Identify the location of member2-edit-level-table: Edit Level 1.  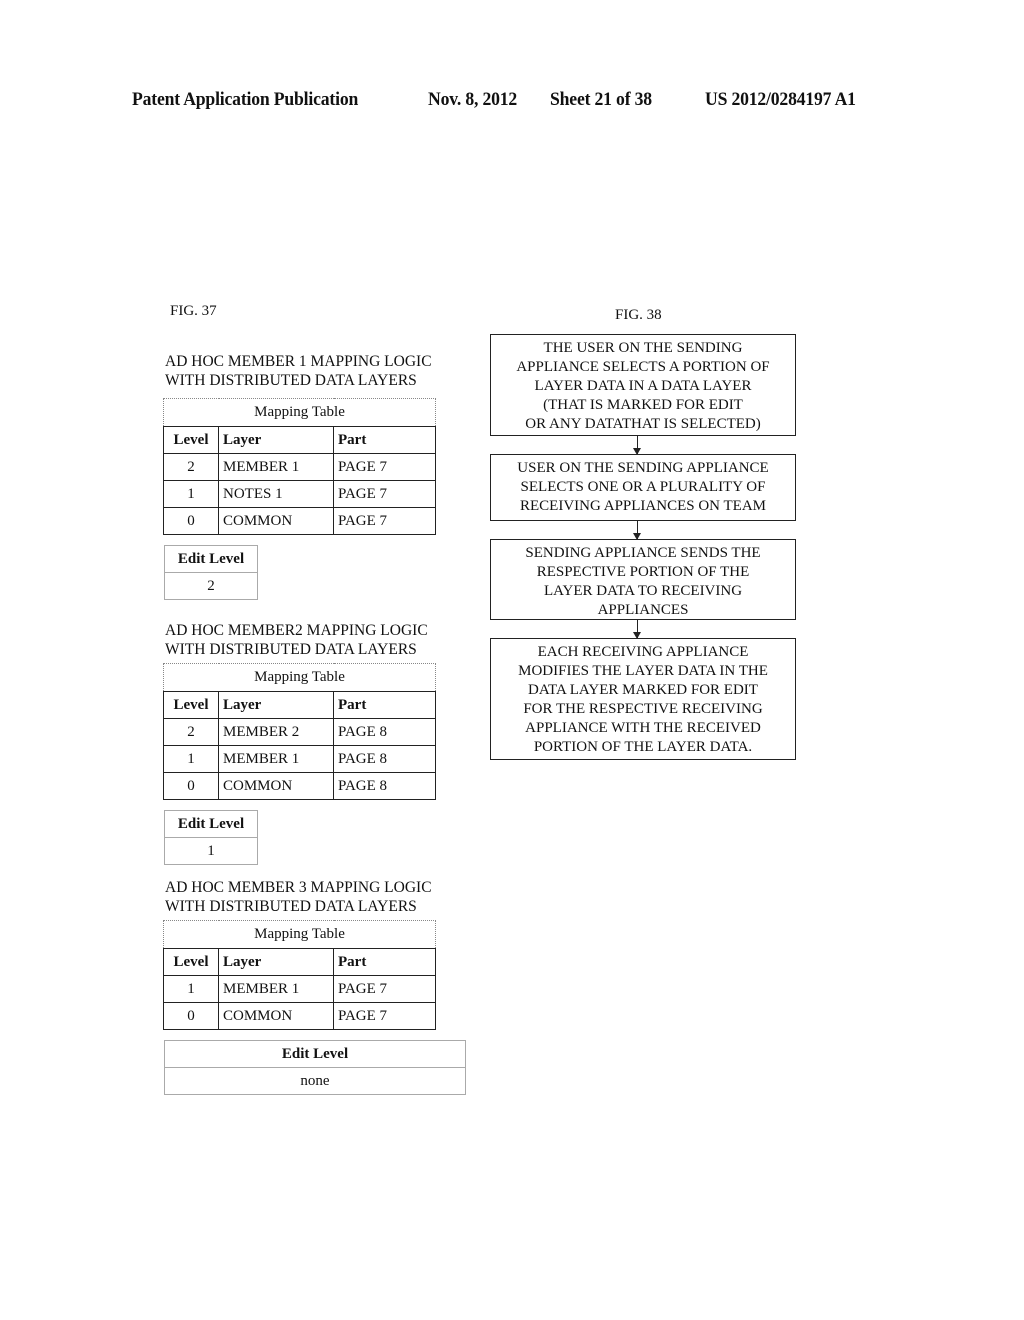
(211, 837).